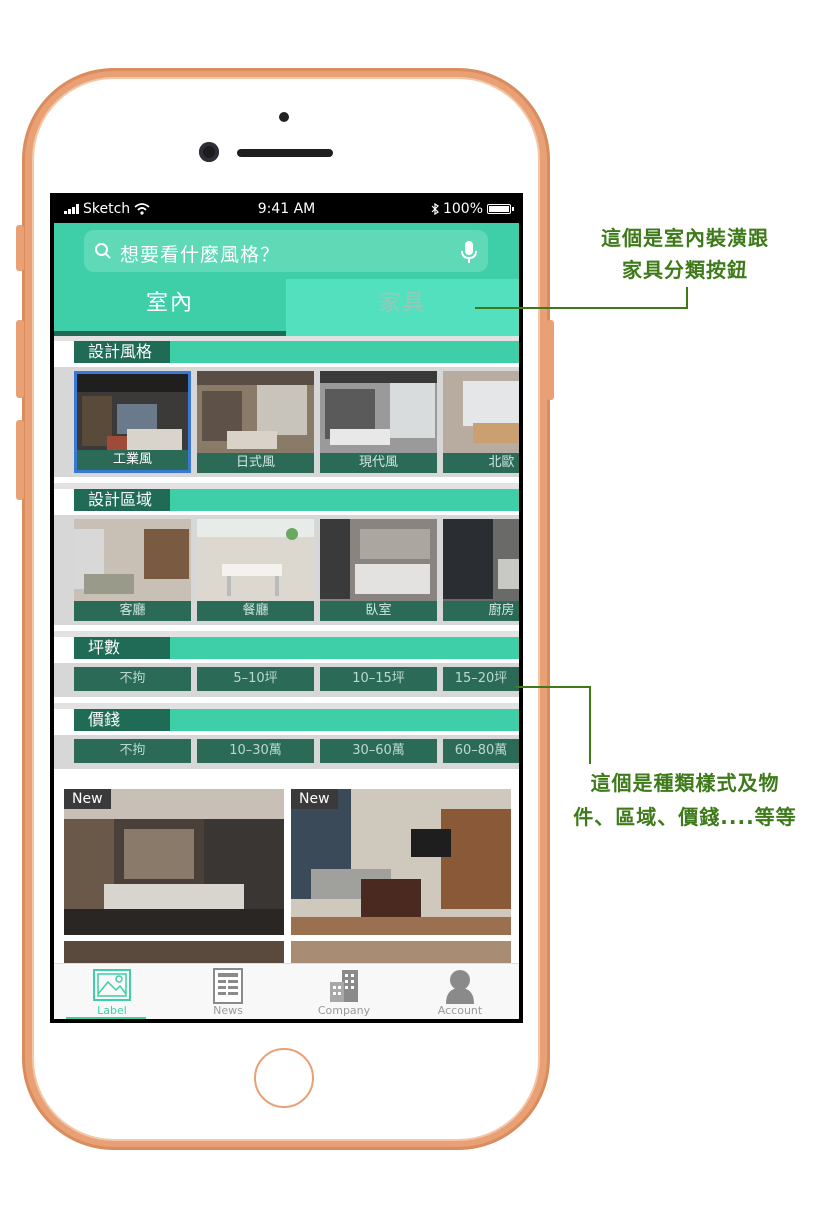  Describe the element at coordinates (550, 360) in the screenshot. I see `power-button` at that location.